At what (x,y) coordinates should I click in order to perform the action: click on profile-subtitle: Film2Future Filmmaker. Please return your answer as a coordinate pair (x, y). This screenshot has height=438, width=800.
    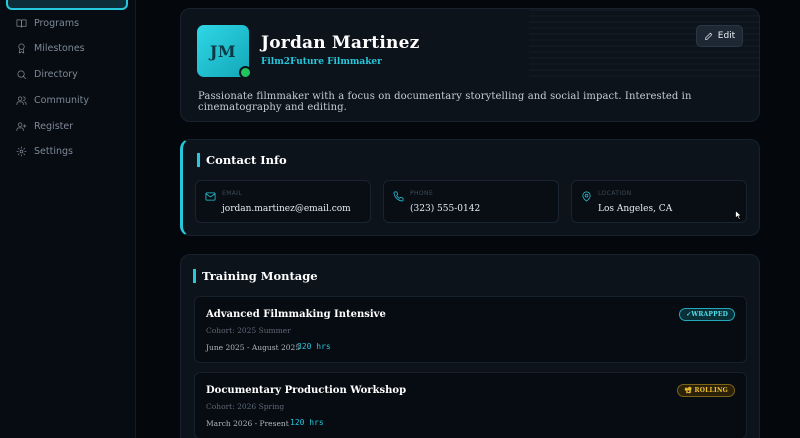
    Looking at the image, I should click on (321, 62).